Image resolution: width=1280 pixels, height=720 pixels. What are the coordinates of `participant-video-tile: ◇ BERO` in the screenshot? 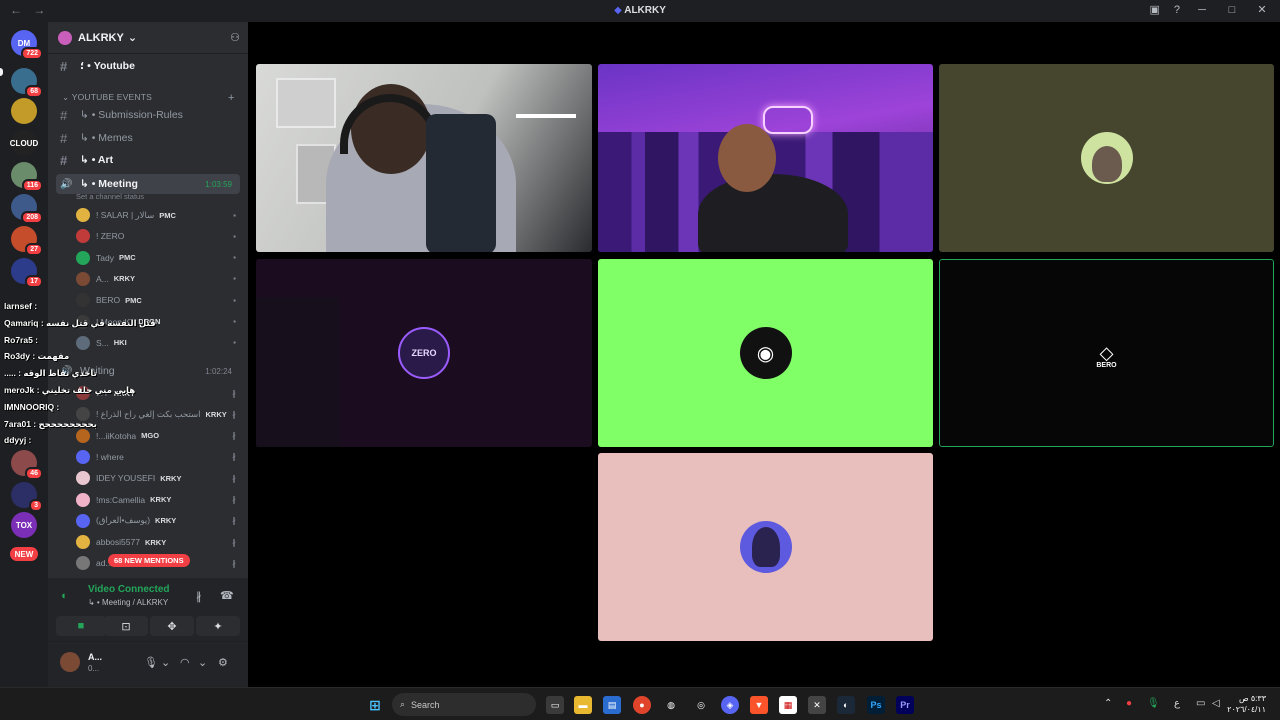 It's located at (1106, 353).